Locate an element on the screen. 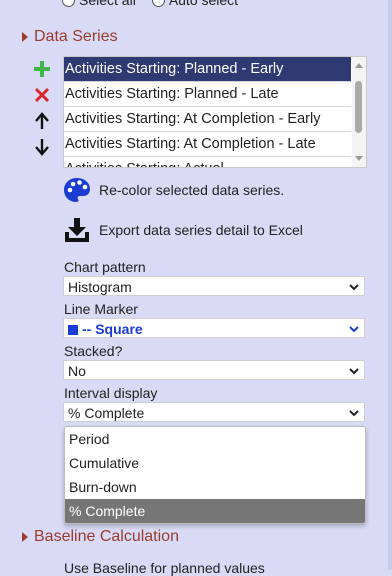 The image size is (392, 576). delete-series-button is located at coordinates (42, 95).